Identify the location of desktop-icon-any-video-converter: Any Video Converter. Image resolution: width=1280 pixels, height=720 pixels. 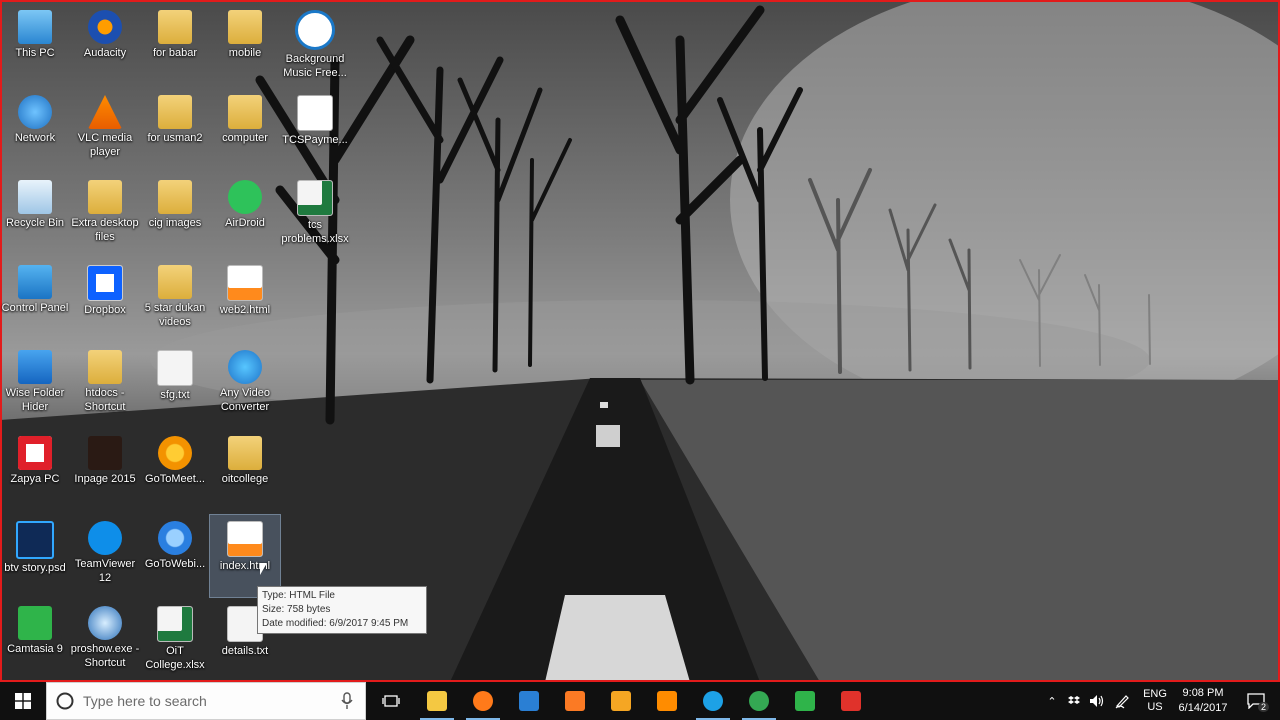
(245, 385).